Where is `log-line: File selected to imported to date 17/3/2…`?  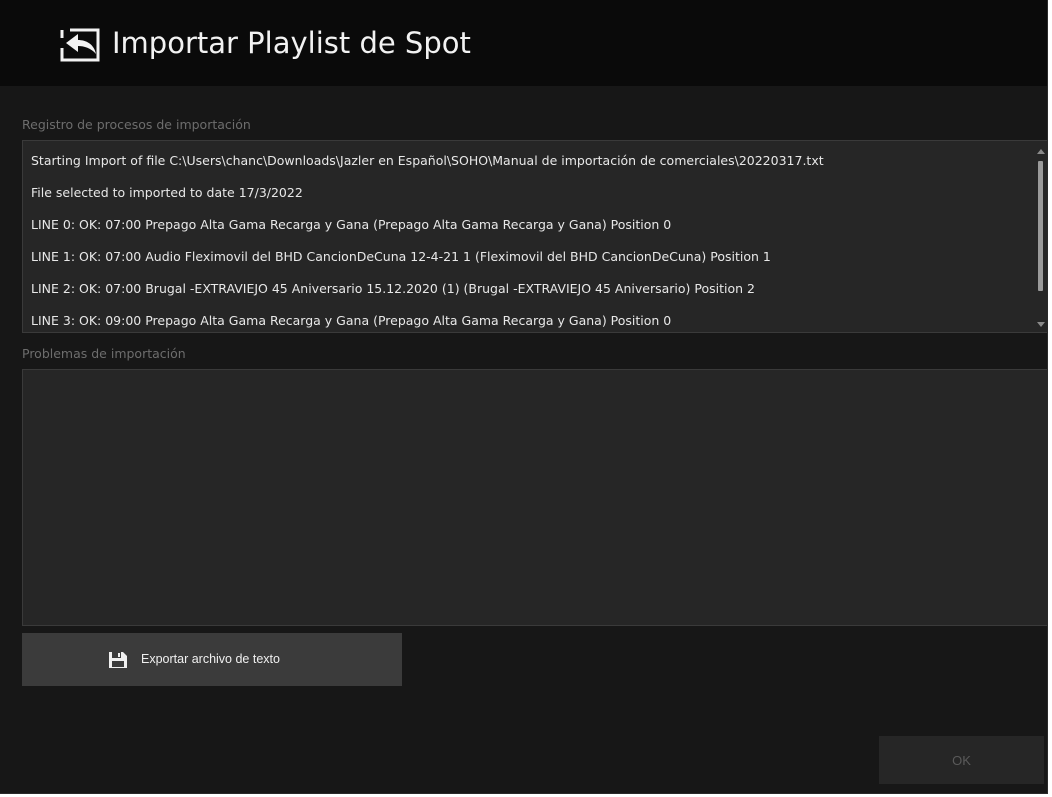
log-line: File selected to imported to date 17/3/2… is located at coordinates (530, 193).